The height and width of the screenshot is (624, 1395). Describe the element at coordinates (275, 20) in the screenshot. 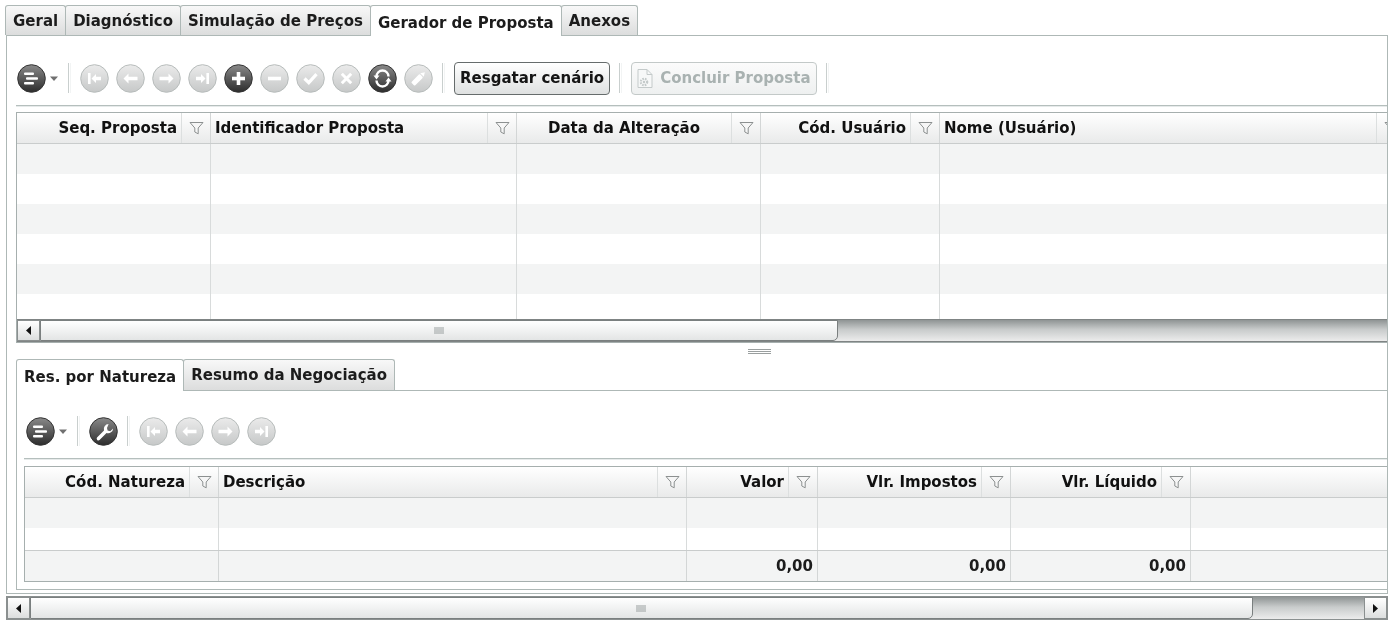

I see `tab: Simulação de Preços` at that location.